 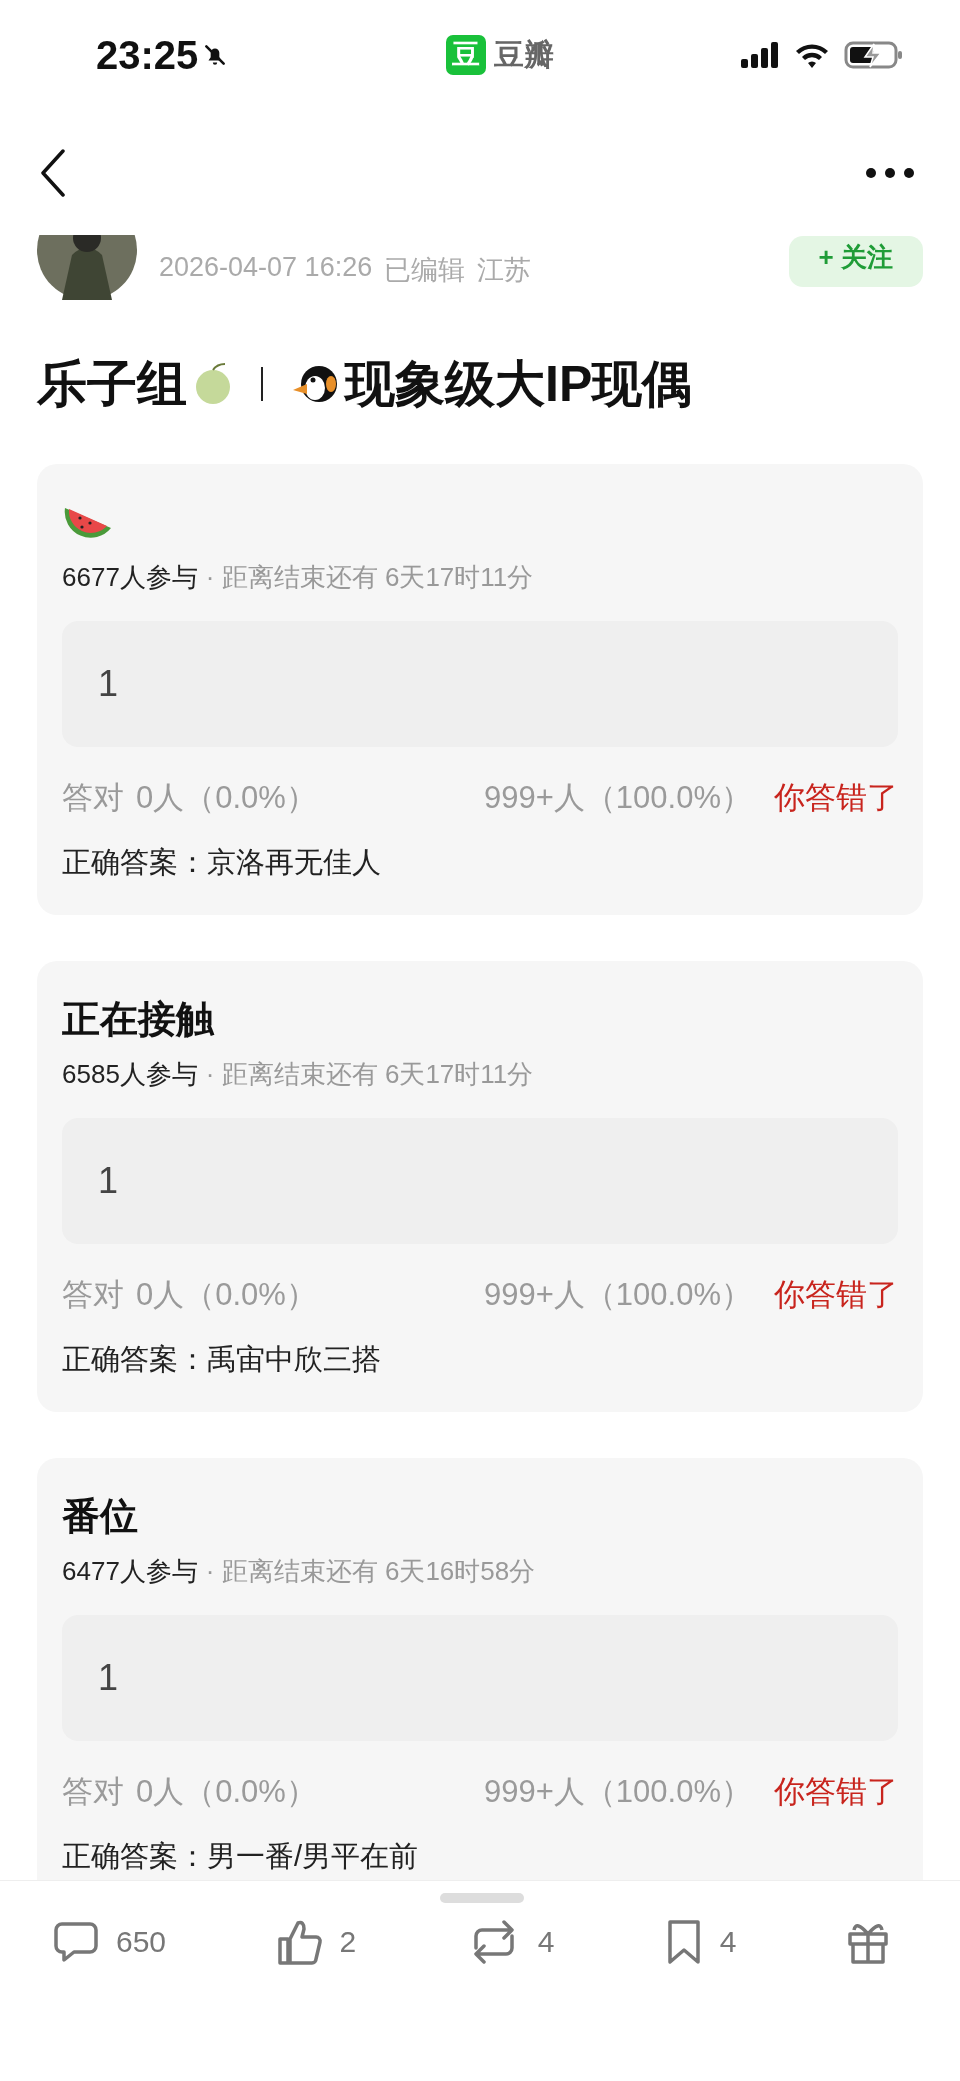 I want to click on participant-count: 6677人参与, so click(x=130, y=577).